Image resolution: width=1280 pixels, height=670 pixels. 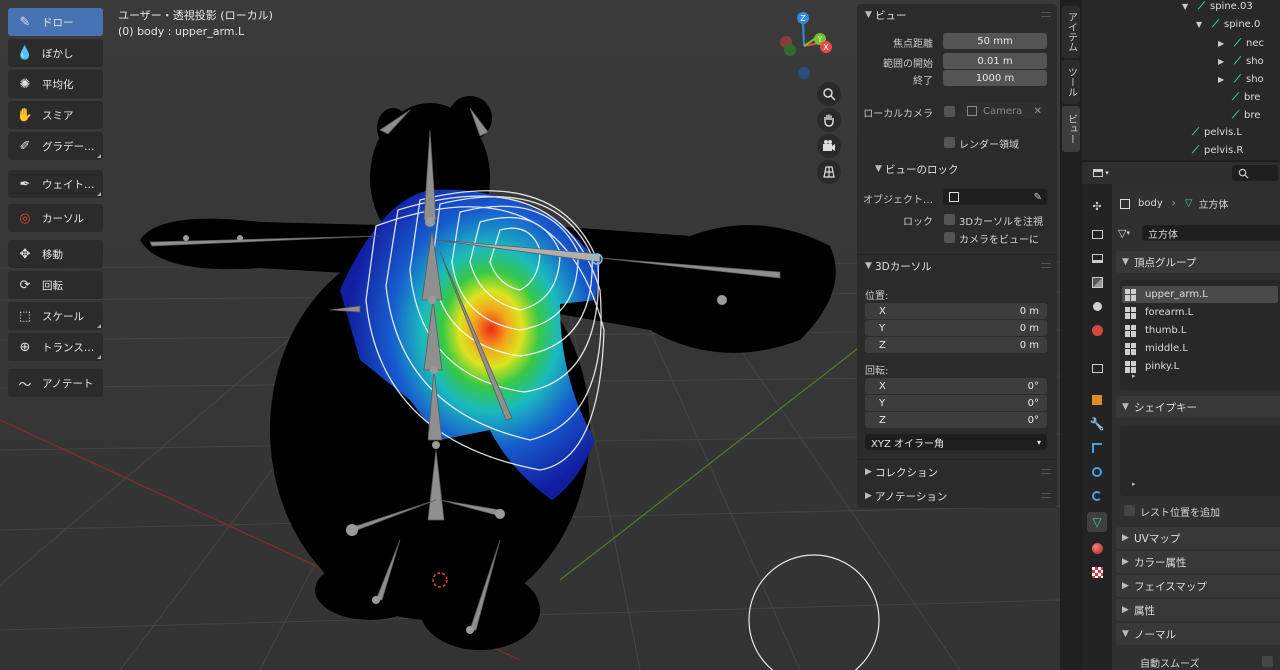 I want to click on tab-view: ビュー, so click(x=1071, y=129).